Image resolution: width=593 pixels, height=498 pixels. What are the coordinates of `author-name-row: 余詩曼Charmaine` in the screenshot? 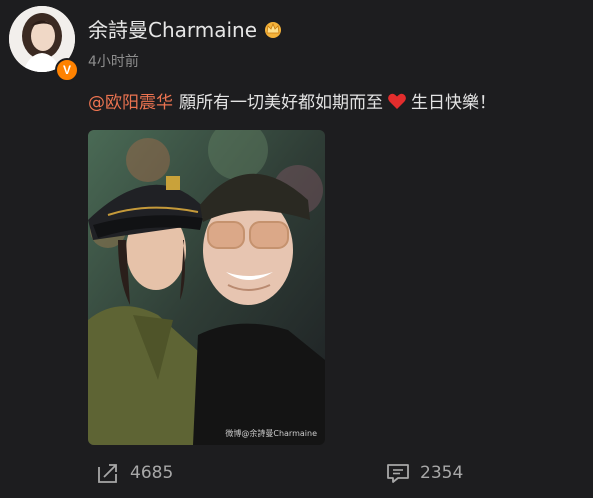 It's located at (185, 28).